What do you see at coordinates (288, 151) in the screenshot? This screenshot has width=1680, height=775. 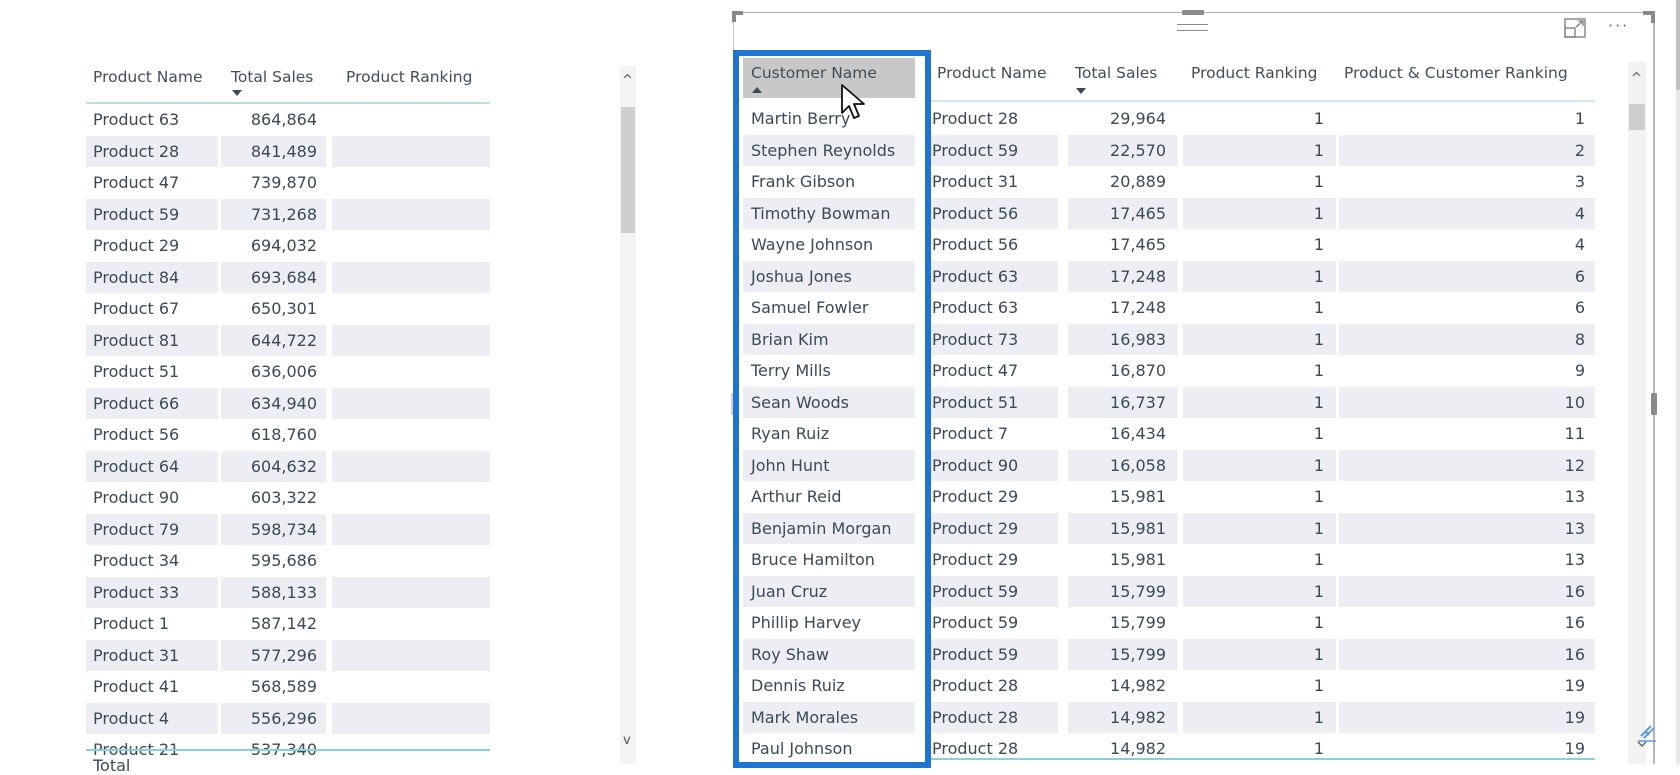 I see `table-row: Product 28841,4892` at bounding box center [288, 151].